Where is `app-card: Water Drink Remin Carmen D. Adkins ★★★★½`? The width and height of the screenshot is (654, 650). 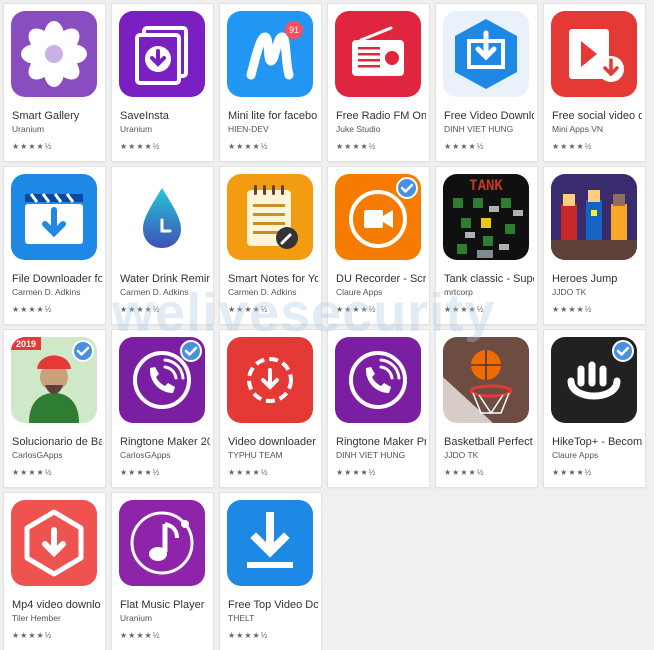
app-card: Water Drink Remin Carmen D. Adkins ★★★★½ is located at coordinates (162, 245).